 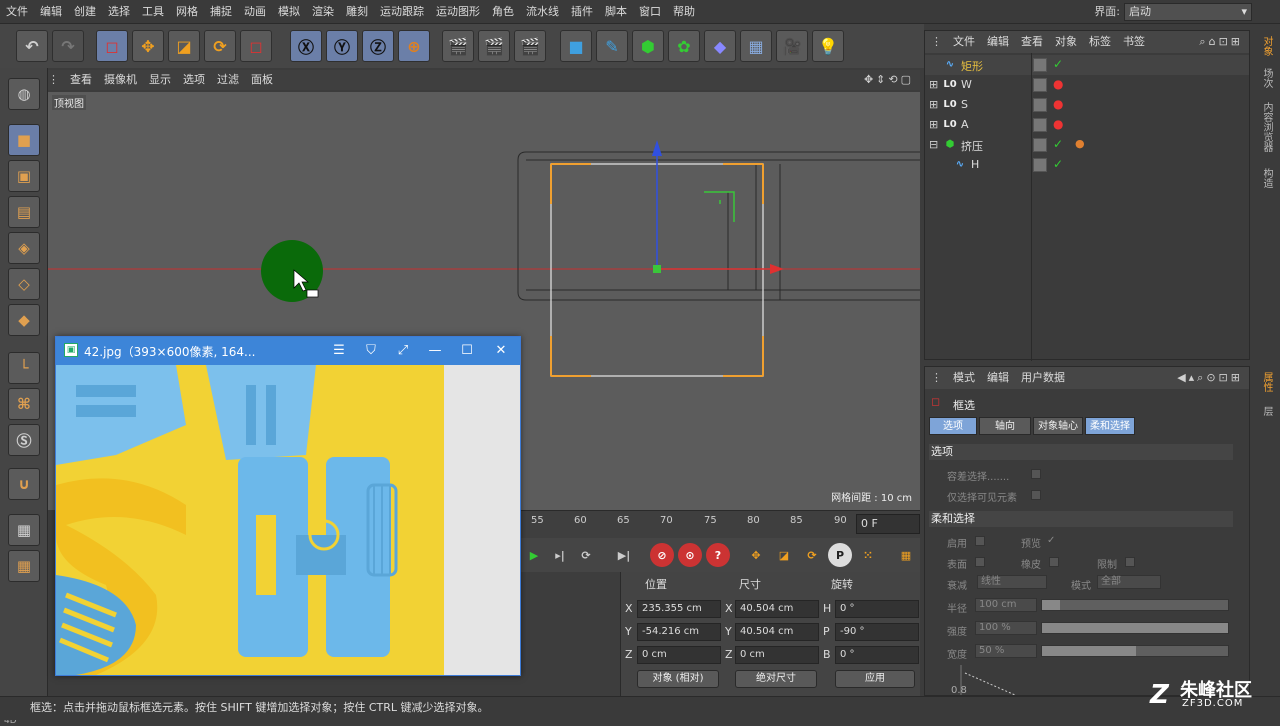 What do you see at coordinates (24, 566) in the screenshot?
I see `planar-workplane-button: ▦` at bounding box center [24, 566].